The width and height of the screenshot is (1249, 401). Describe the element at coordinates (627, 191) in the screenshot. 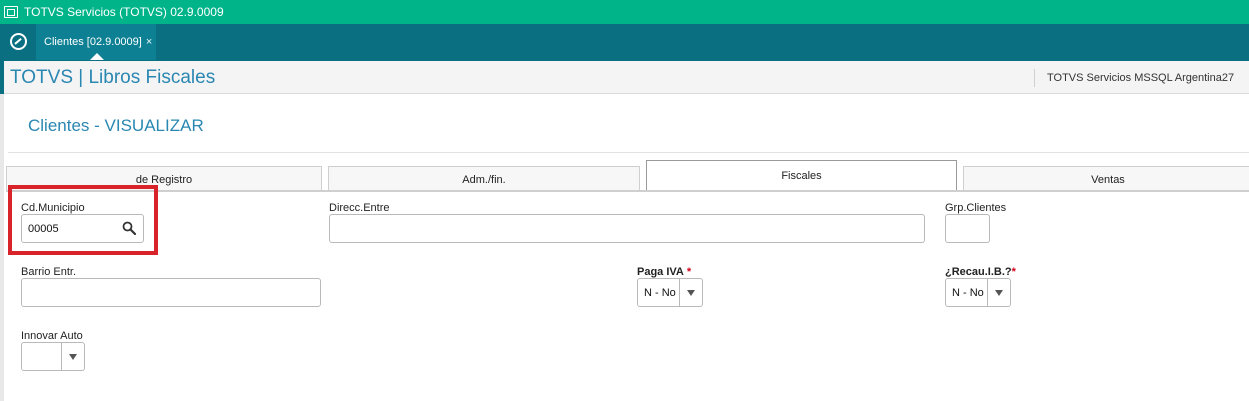

I see `folder-baseline` at that location.